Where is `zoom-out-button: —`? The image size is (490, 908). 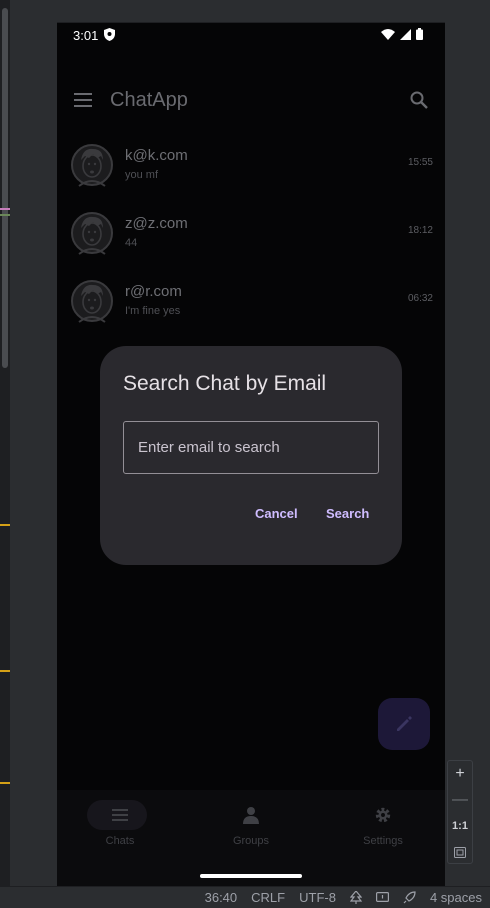 zoom-out-button: — is located at coordinates (460, 800).